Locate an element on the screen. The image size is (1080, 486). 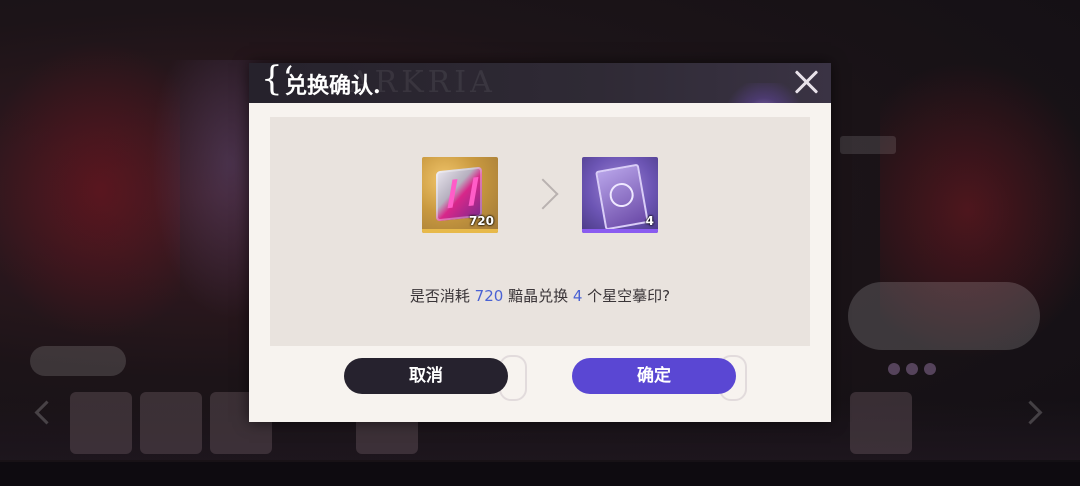
background-label is located at coordinates (868, 145).